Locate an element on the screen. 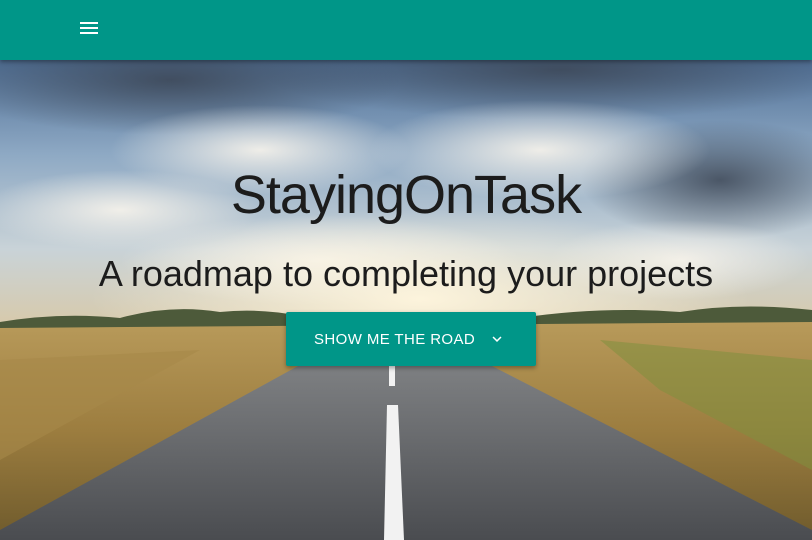 This screenshot has height=540, width=812. hero-title: StayingOnTask is located at coordinates (406, 195).